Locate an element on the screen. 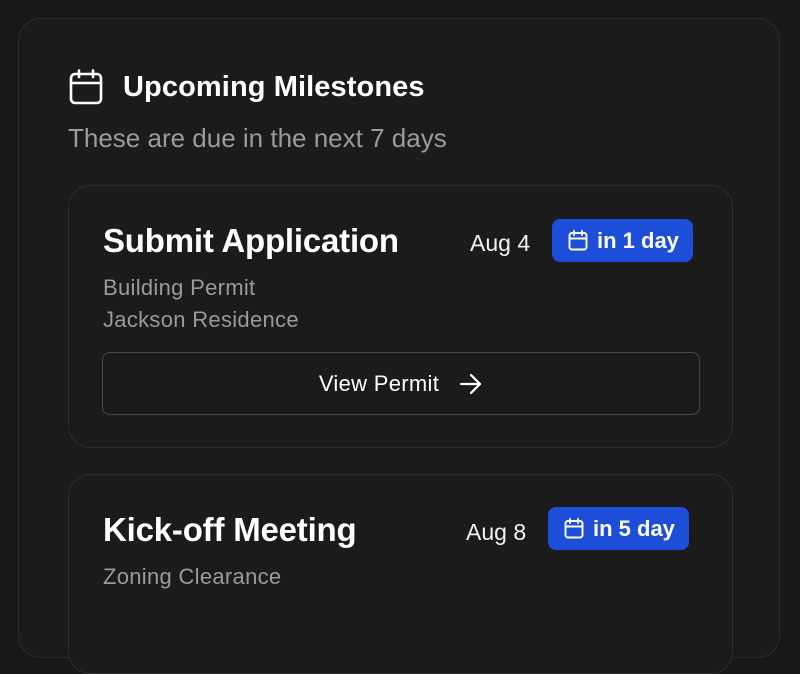 The height and width of the screenshot is (674, 800). due-badge-label: in 1 day is located at coordinates (638, 240).